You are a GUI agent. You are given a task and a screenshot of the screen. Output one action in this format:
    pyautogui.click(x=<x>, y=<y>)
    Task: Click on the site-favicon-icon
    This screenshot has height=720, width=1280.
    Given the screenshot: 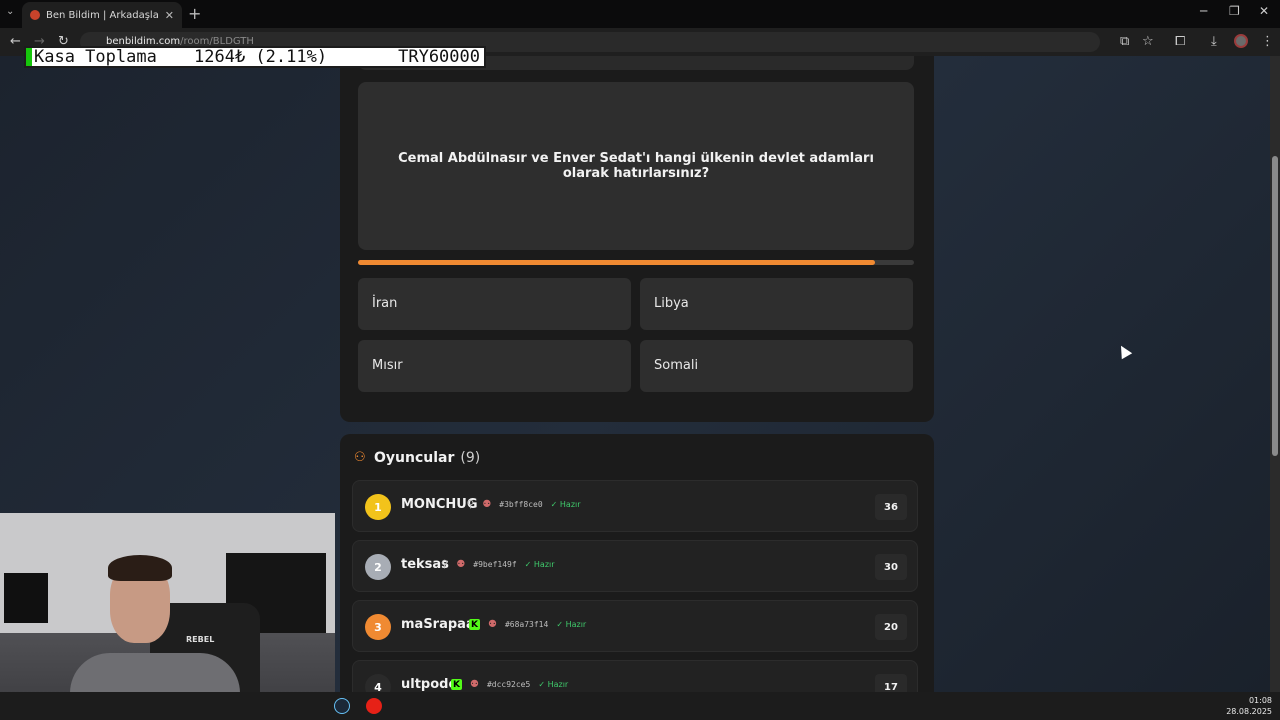 What is the action you would take?
    pyautogui.click(x=35, y=15)
    